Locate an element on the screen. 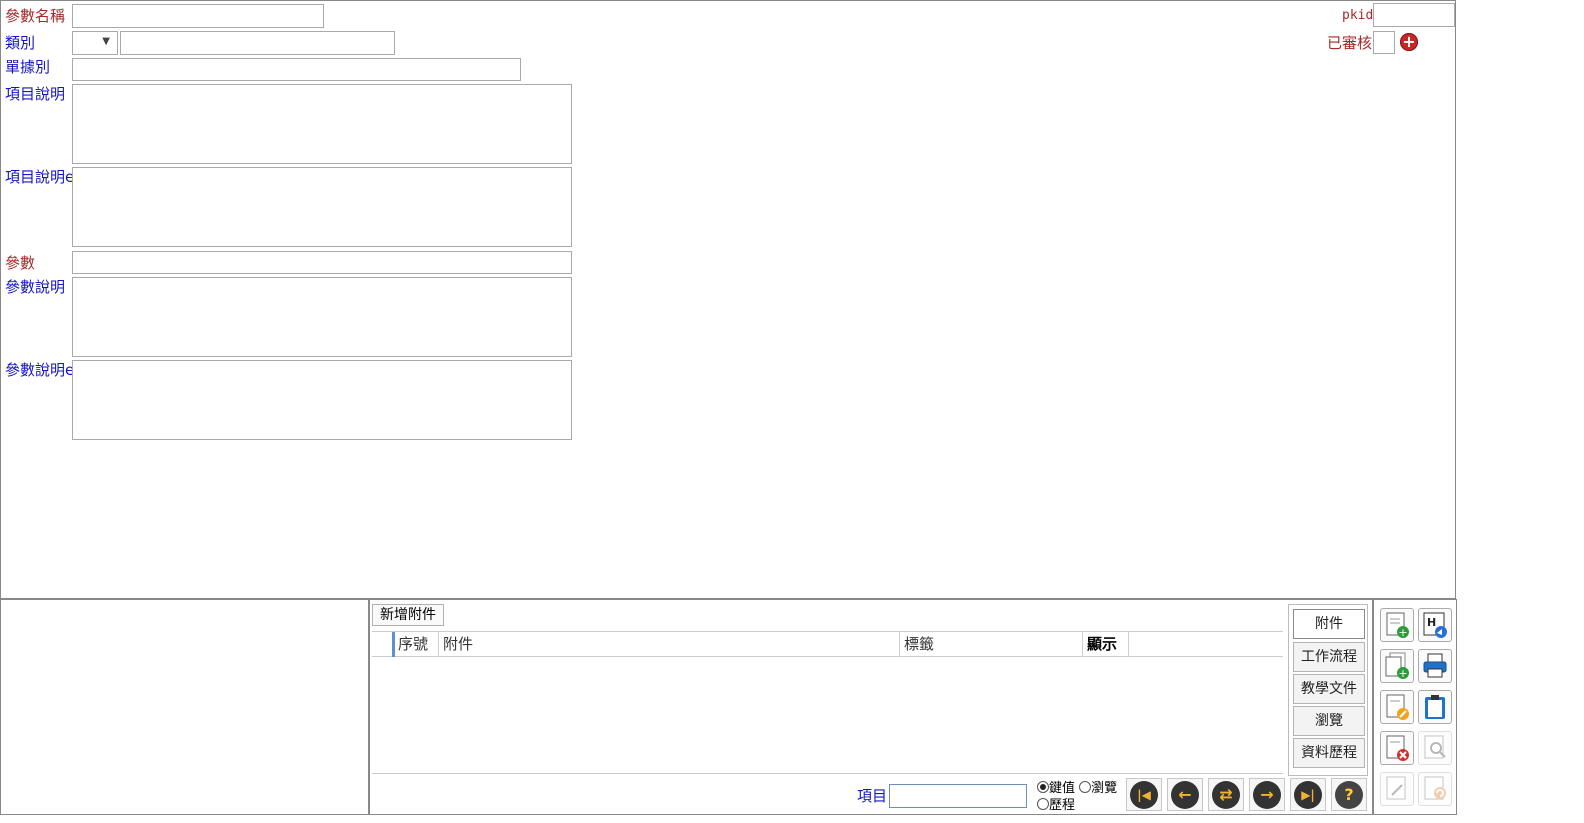  print-button is located at coordinates (1435, 666).